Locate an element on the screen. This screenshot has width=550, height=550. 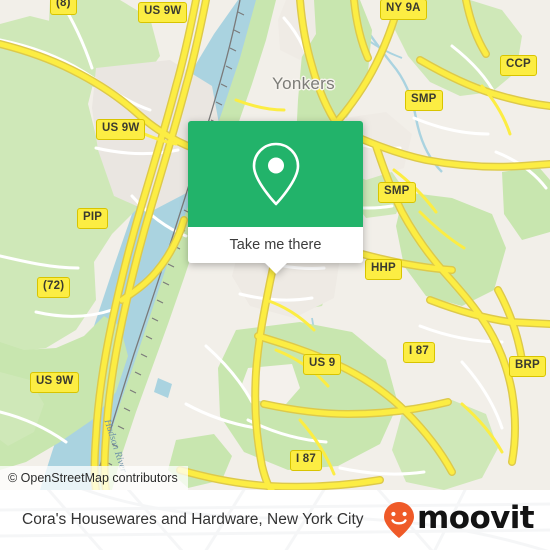
take-me-there-button: Take me there is located at coordinates (275, 245).